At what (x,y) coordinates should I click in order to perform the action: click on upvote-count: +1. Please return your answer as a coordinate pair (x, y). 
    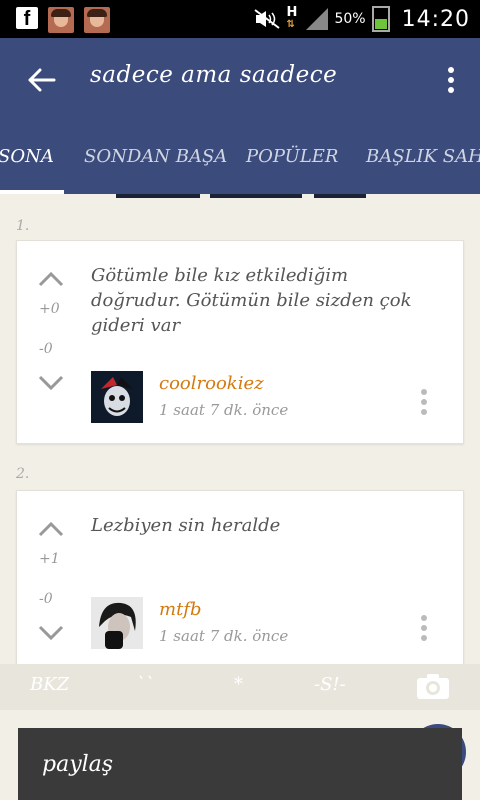
    Looking at the image, I should click on (49, 559).